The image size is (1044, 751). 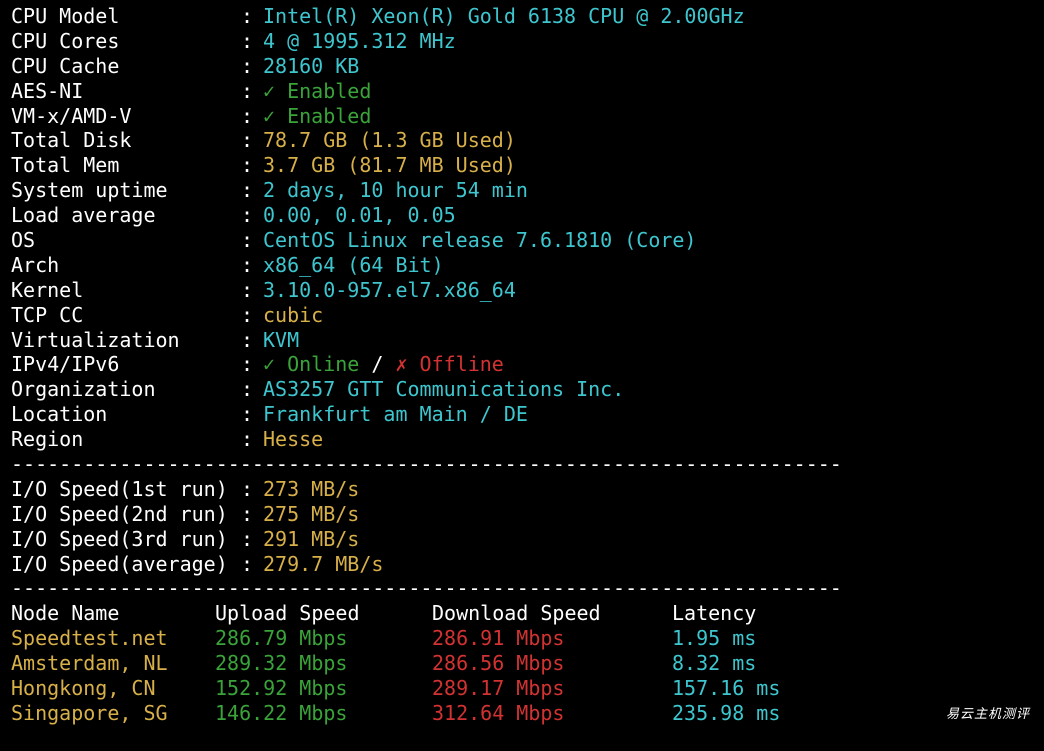 I want to click on info-label: Region, so click(x=47, y=439).